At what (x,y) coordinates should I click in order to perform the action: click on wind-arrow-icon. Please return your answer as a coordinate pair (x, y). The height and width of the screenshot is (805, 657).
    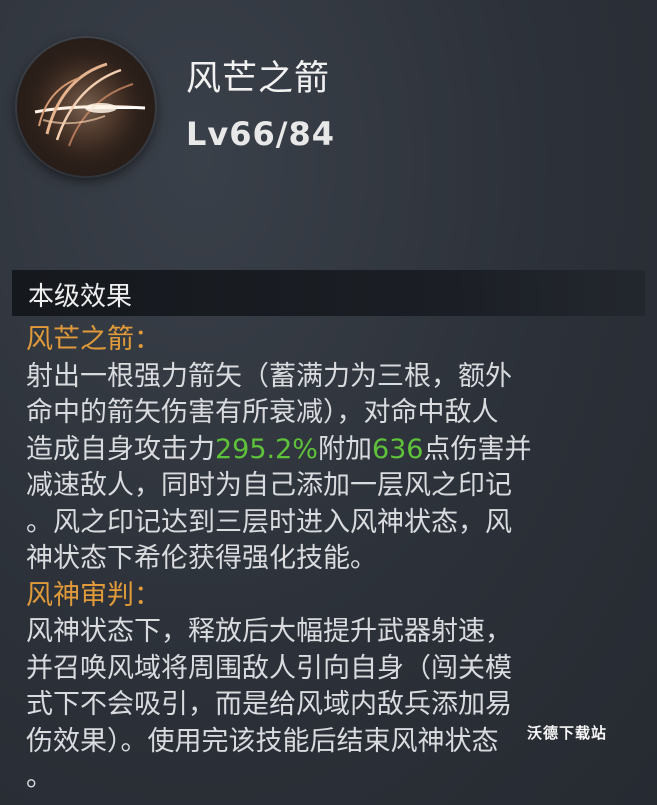
    Looking at the image, I should click on (86, 107).